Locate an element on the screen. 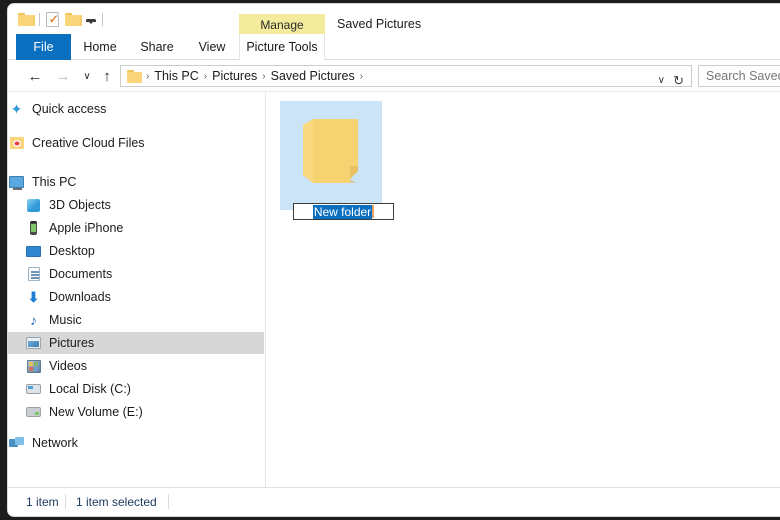  contextual-tab-group-label: Manage is located at coordinates (282, 25).